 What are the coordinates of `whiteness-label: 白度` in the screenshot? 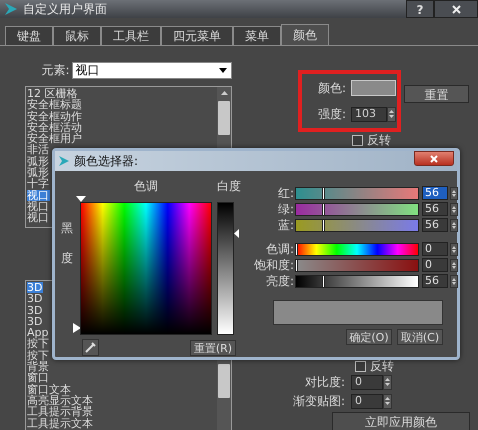 It's located at (228, 186).